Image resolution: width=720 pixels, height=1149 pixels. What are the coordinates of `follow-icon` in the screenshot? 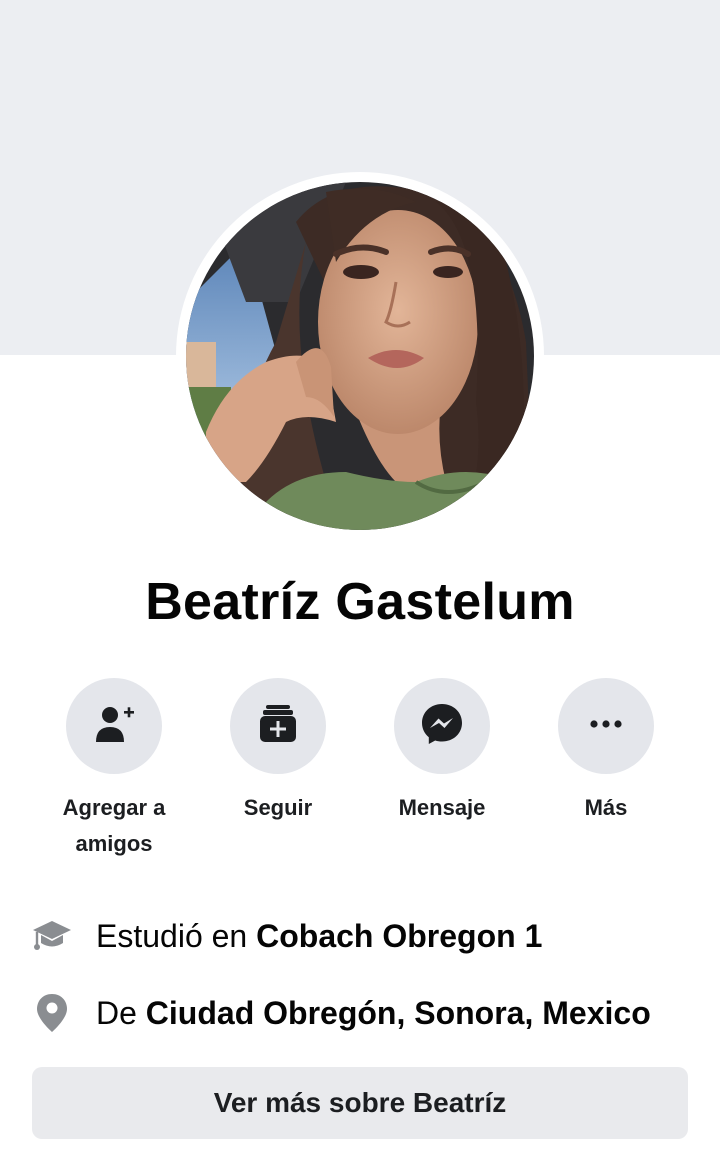 It's located at (278, 726).